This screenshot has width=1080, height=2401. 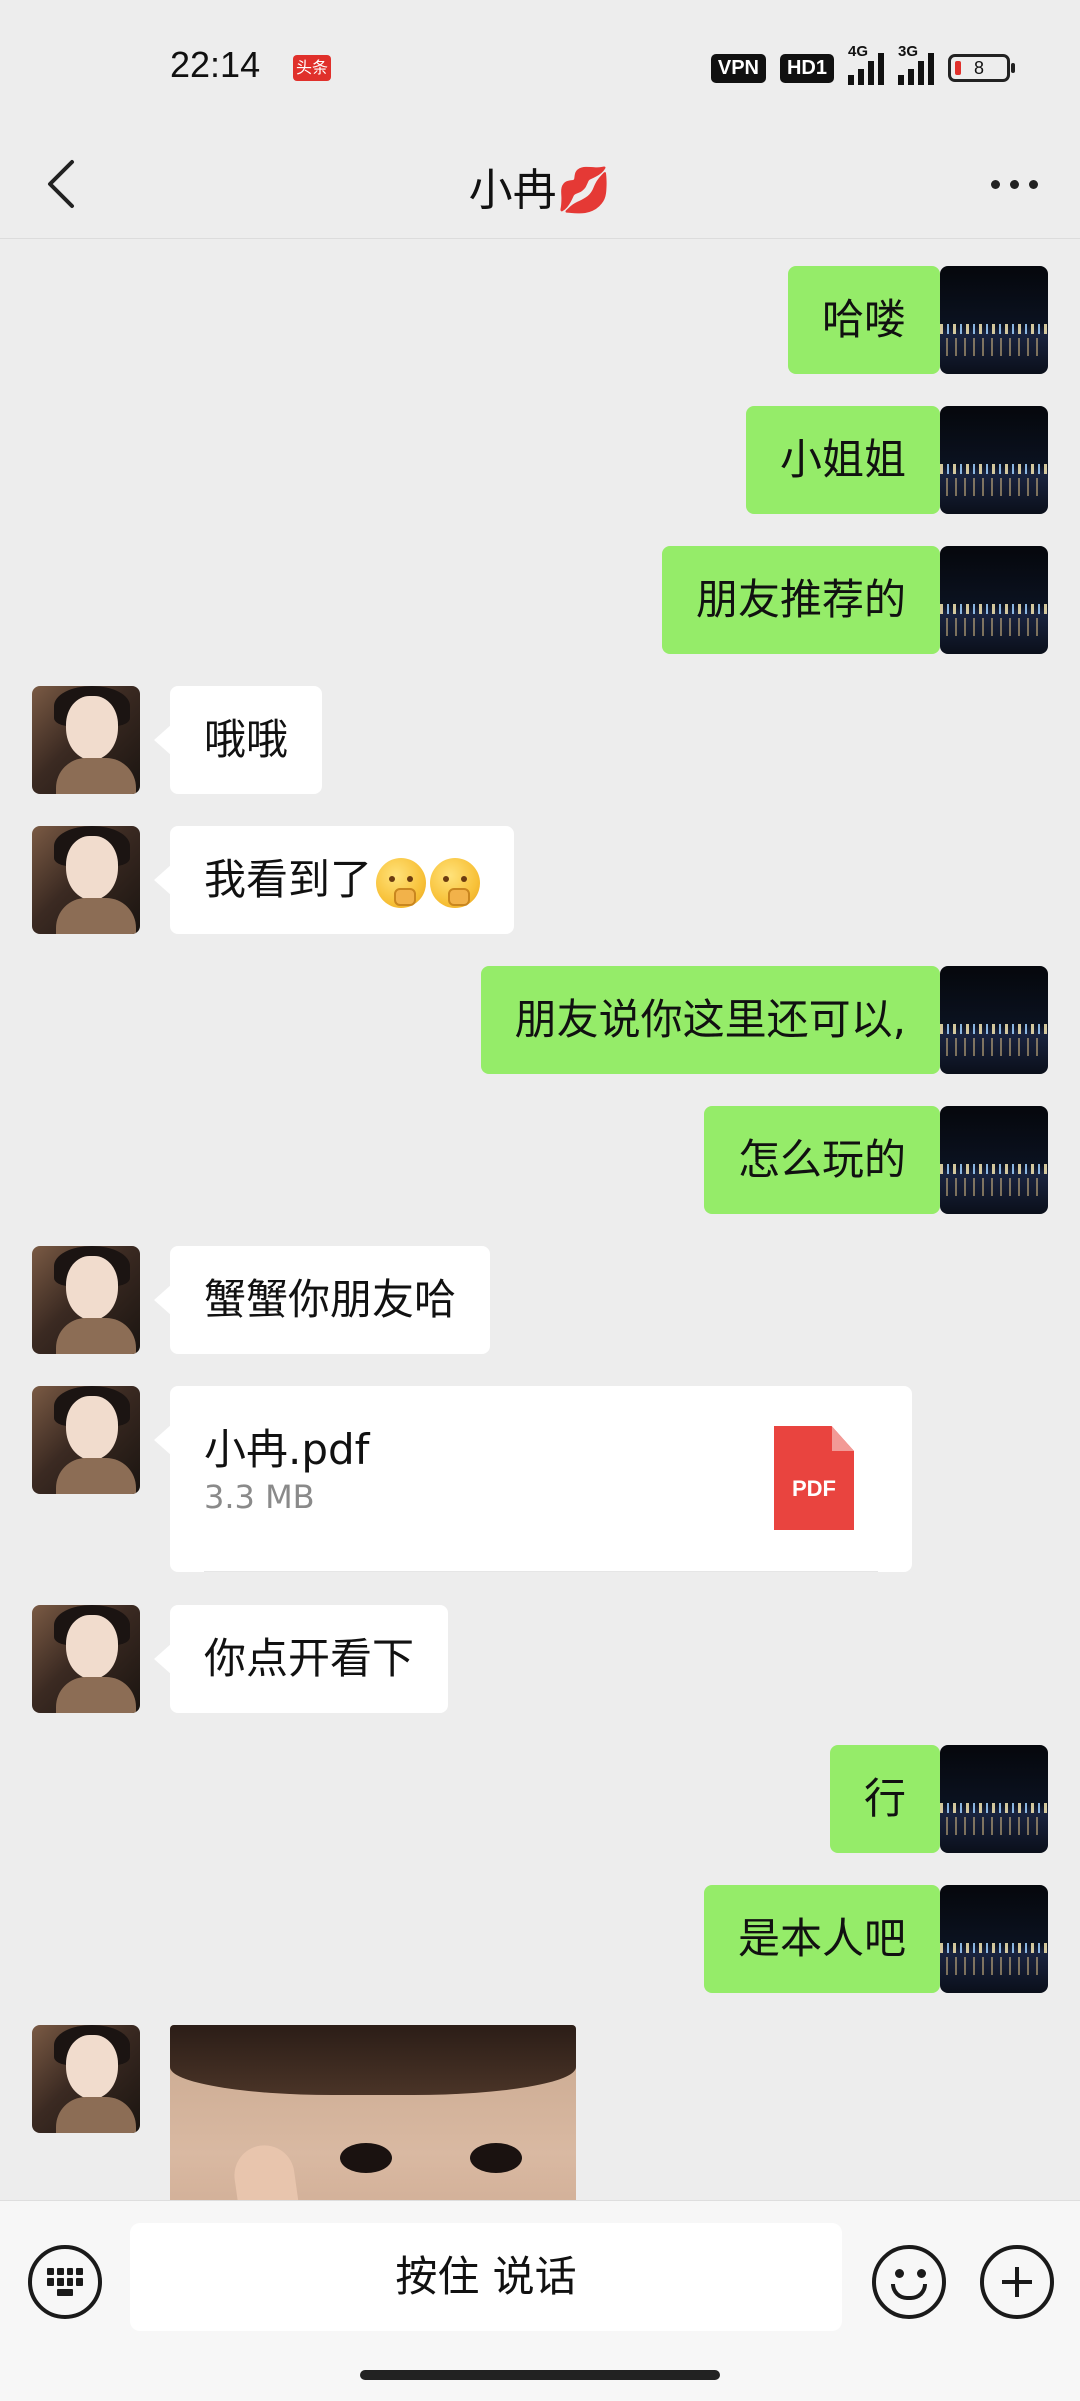 I want to click on battery-icon: 8, so click(x=981, y=68).